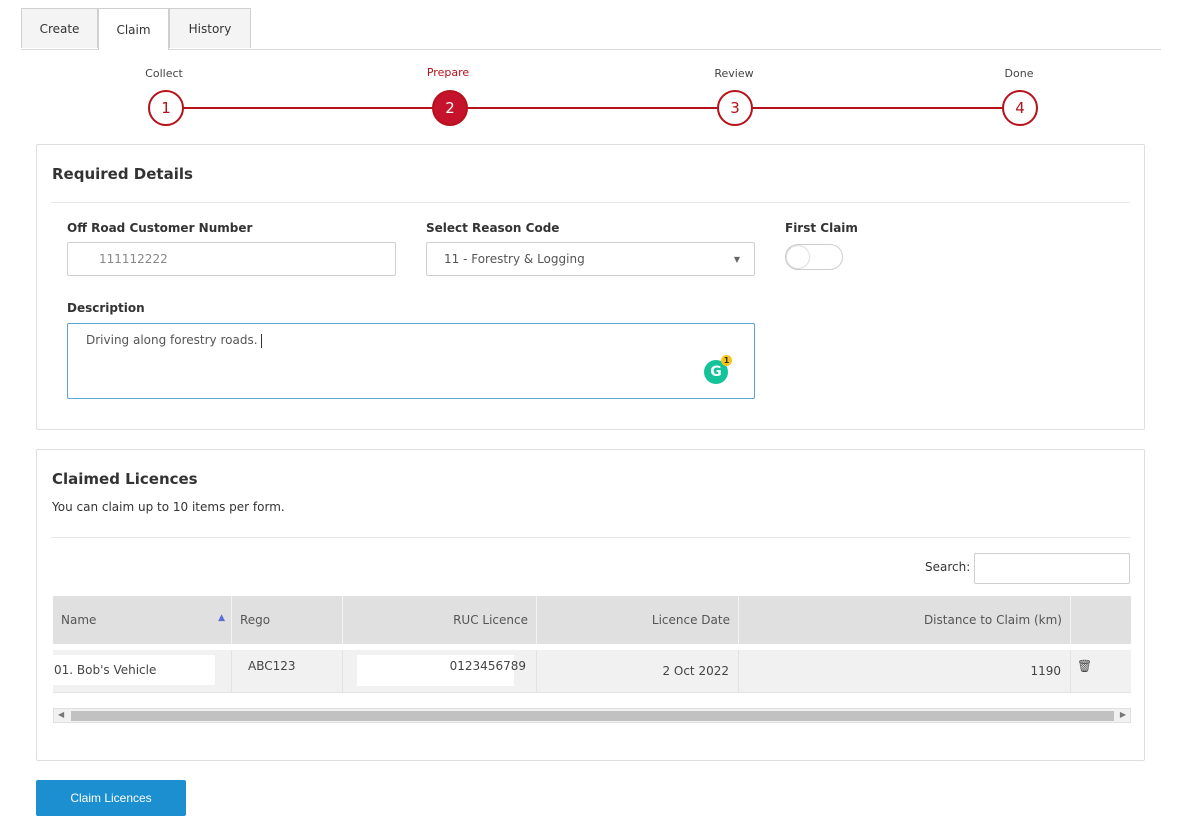 The width and height of the screenshot is (1185, 840). I want to click on grammarly-letter: G, so click(716, 372).